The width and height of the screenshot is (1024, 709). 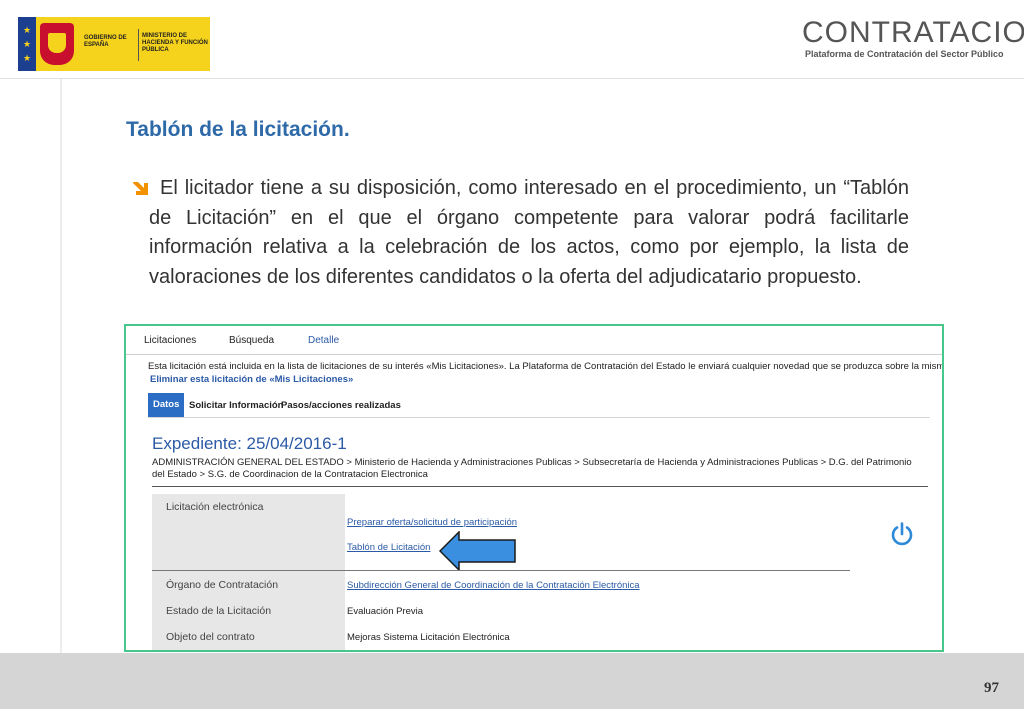 I want to click on eu-flag-icon: ★ ★ ★, so click(x=27, y=44).